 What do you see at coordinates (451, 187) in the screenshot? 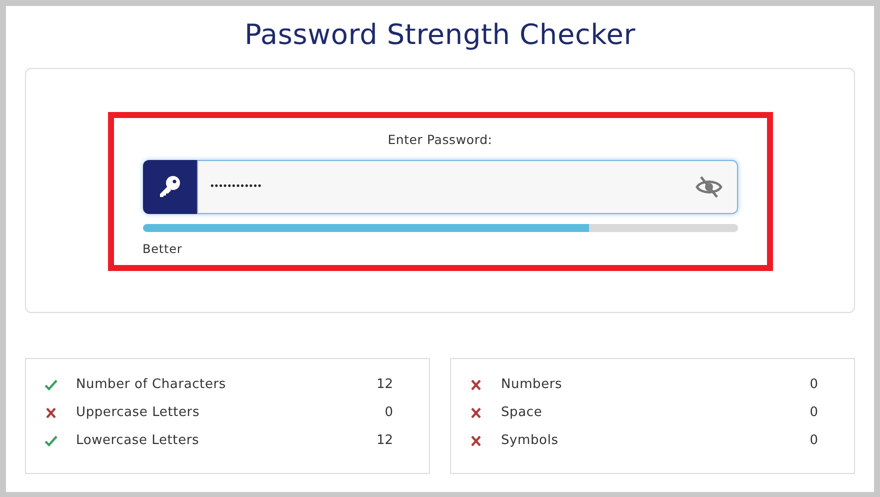
I see `password-field: ••••••••••••` at bounding box center [451, 187].